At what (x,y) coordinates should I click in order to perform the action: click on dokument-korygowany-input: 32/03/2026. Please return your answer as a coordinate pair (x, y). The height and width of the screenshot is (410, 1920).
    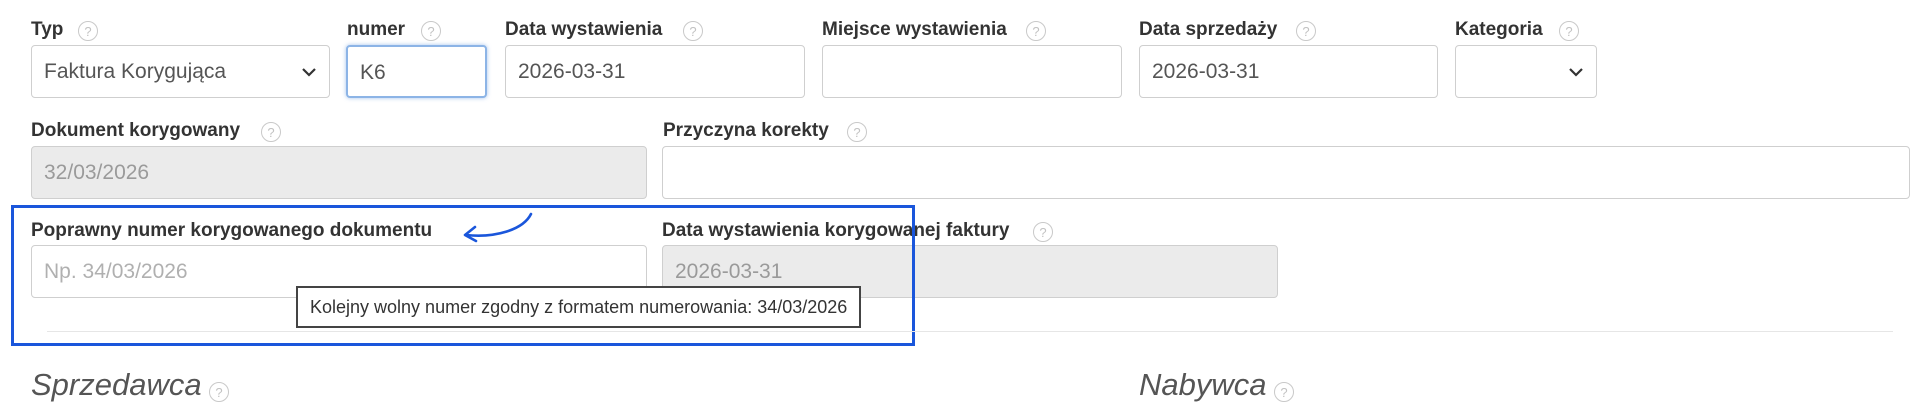
    Looking at the image, I should click on (339, 172).